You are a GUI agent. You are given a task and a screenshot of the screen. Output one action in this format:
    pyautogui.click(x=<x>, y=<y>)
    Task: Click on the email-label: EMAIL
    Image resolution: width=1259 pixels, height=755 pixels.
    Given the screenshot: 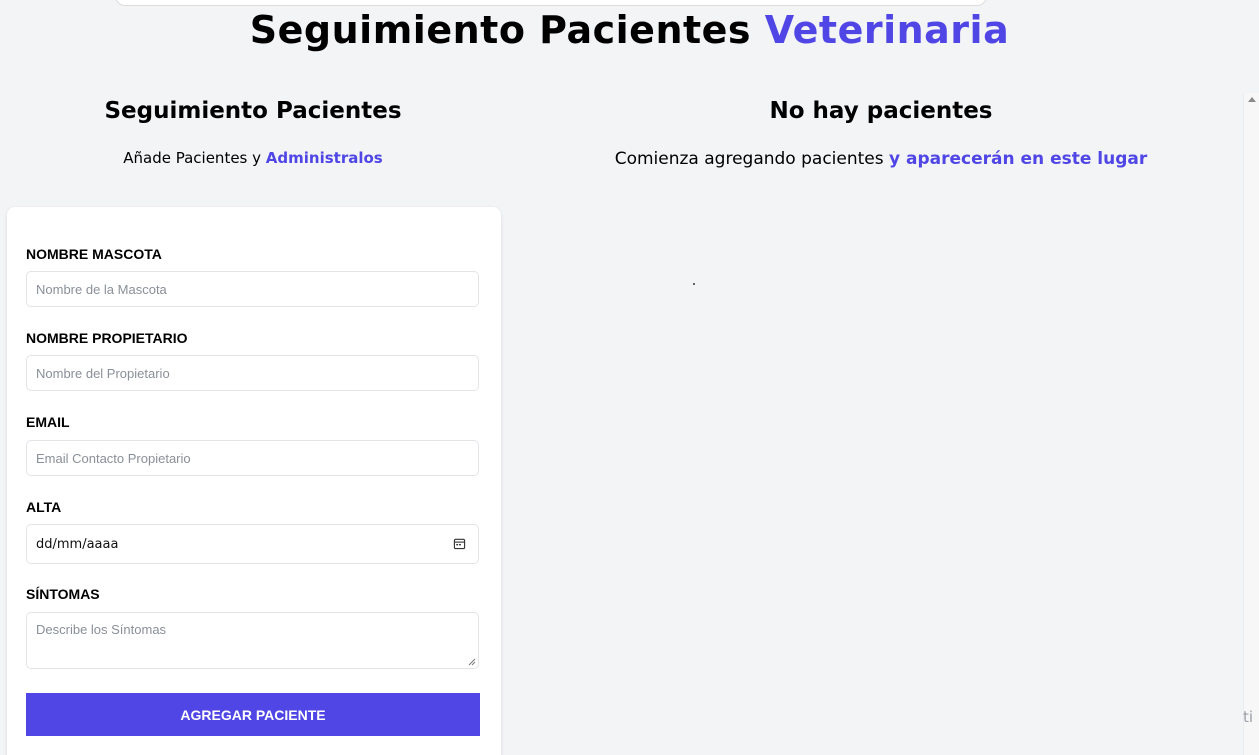 What is the action you would take?
    pyautogui.click(x=48, y=422)
    